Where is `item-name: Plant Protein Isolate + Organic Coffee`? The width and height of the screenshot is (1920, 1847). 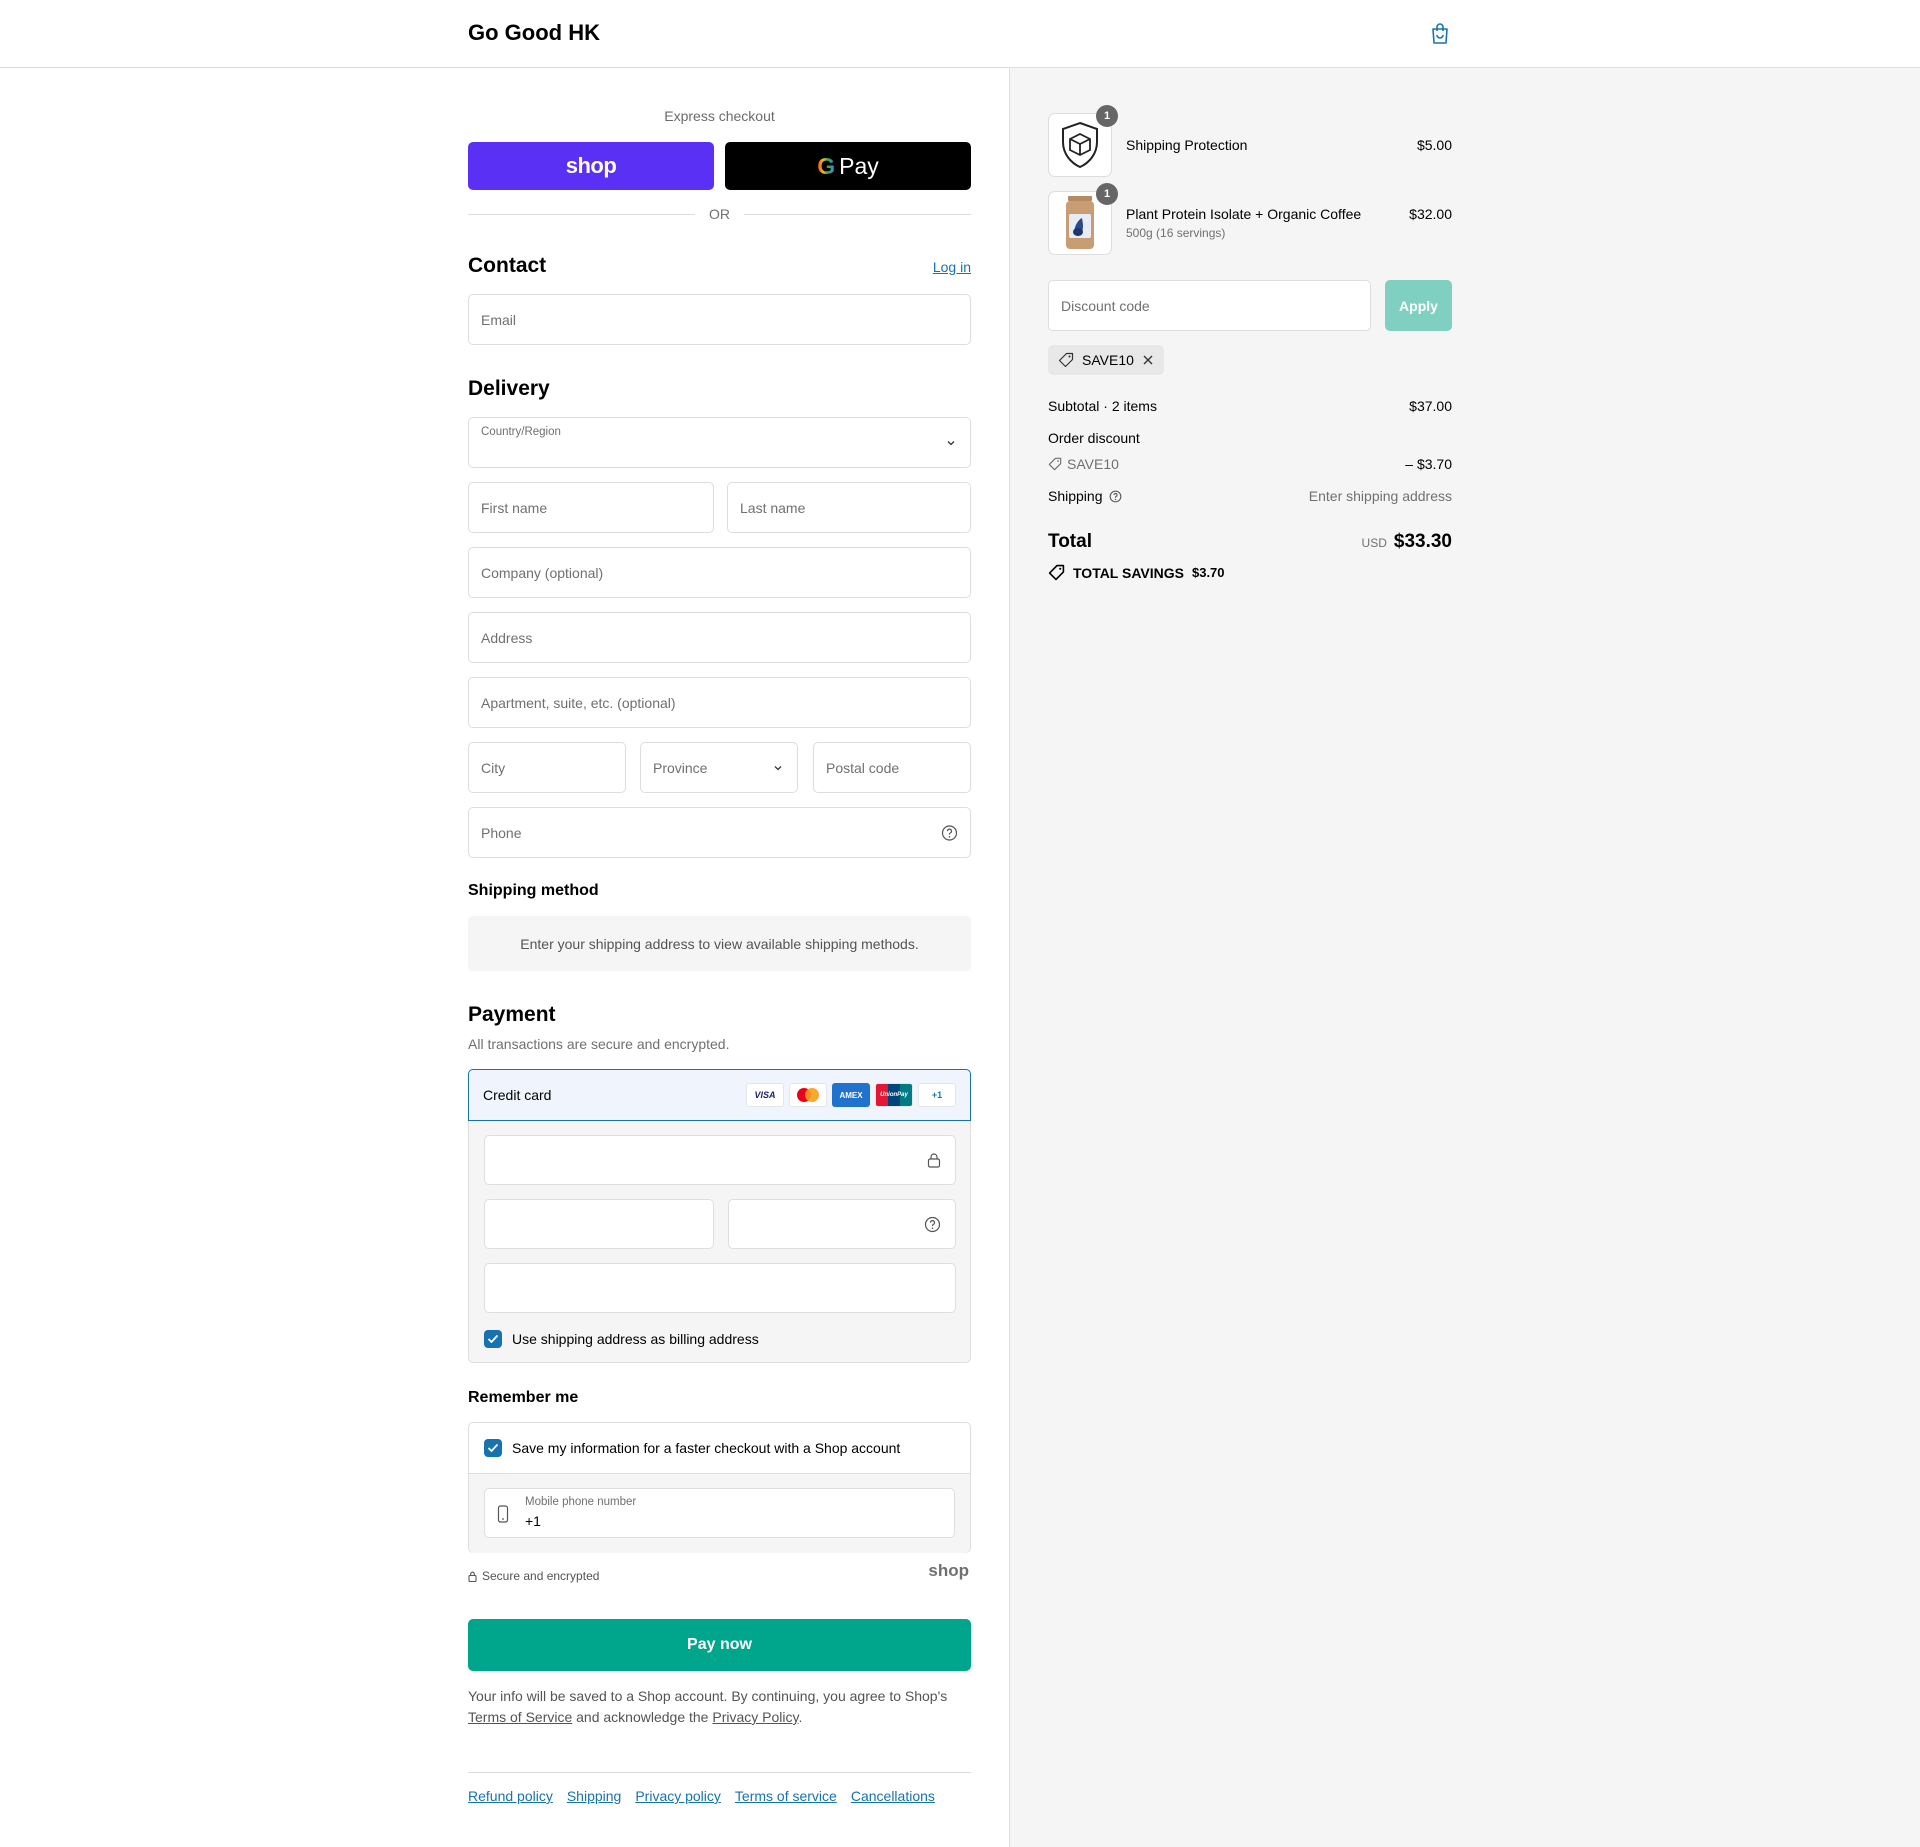
item-name: Plant Protein Isolate + Organic Coffee is located at coordinates (1244, 214).